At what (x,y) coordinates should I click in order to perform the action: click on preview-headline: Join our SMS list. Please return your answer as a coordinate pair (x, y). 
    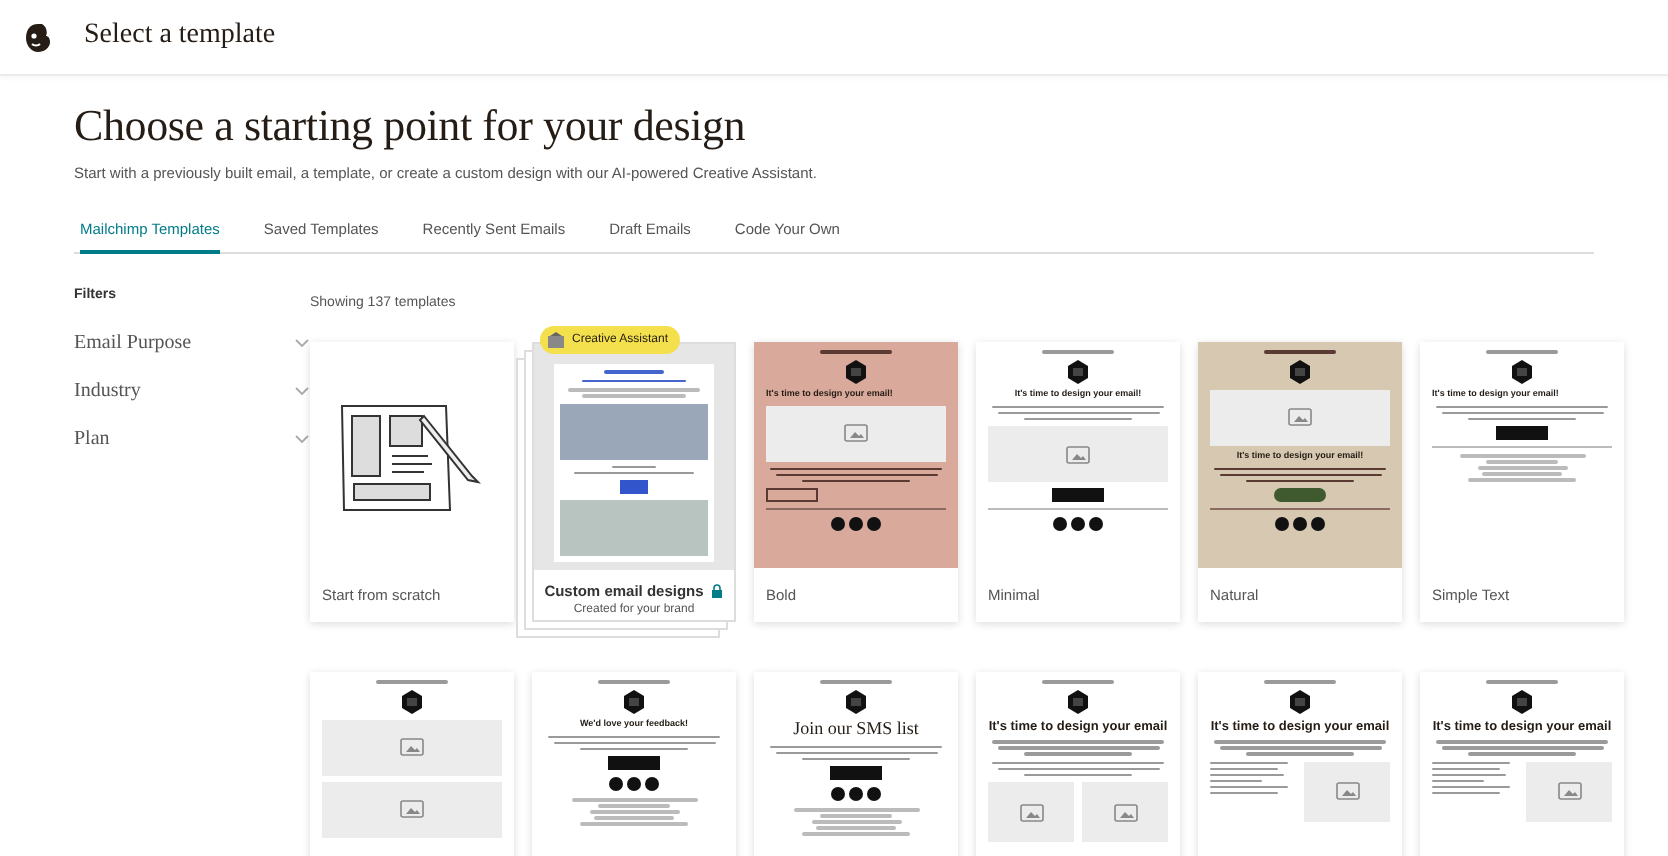
    Looking at the image, I should click on (856, 729).